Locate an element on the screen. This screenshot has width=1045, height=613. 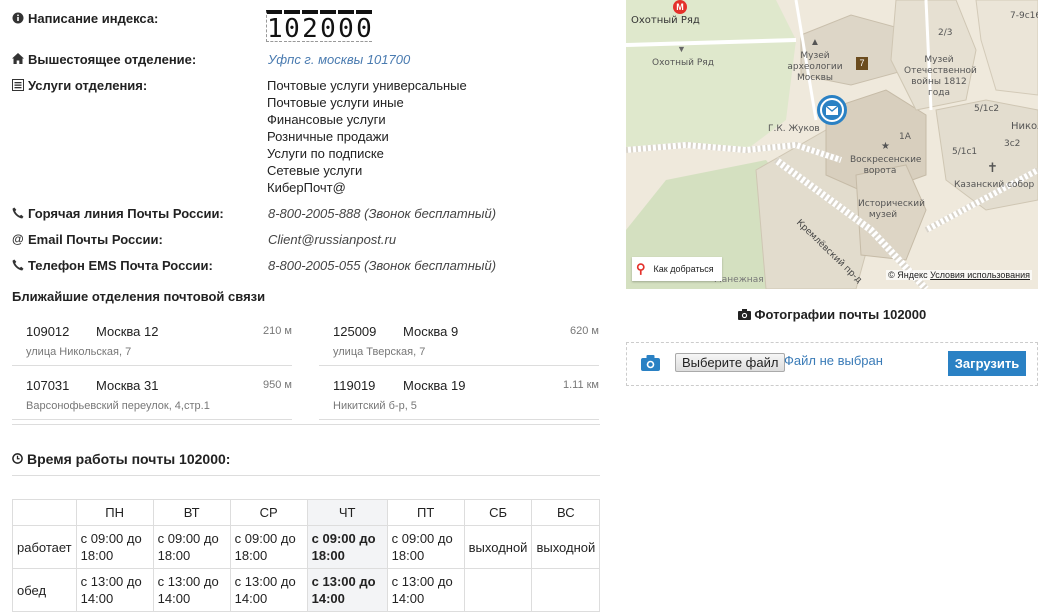
service-item: Почтовые услуги иные is located at coordinates (335, 102).